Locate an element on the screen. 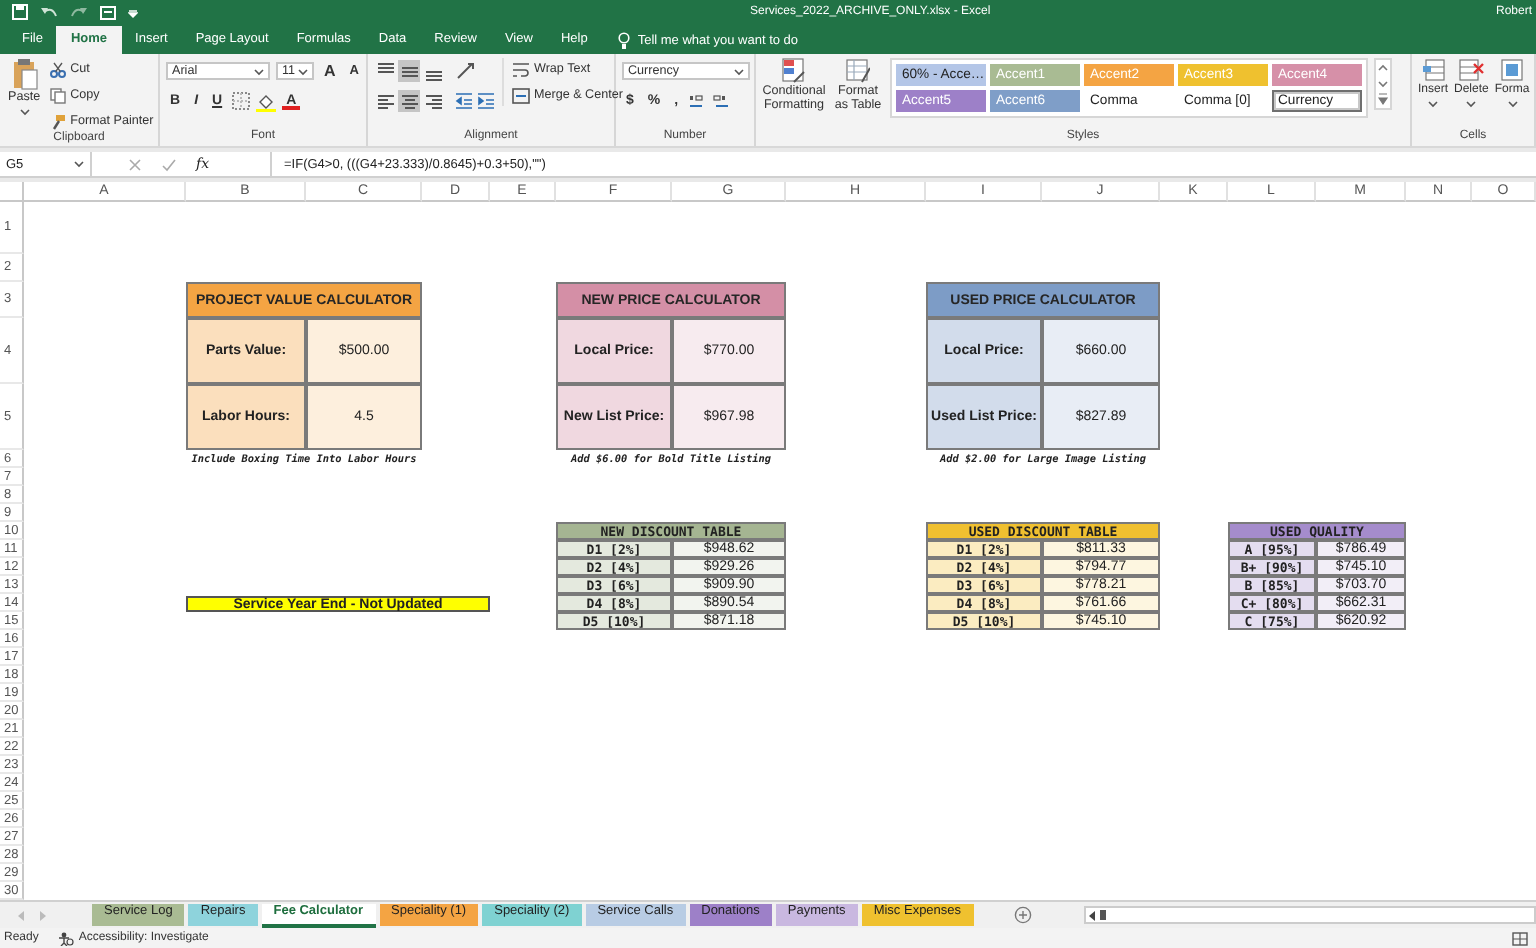 This screenshot has height=948, width=1536. wrap-icon is located at coordinates (521, 69).